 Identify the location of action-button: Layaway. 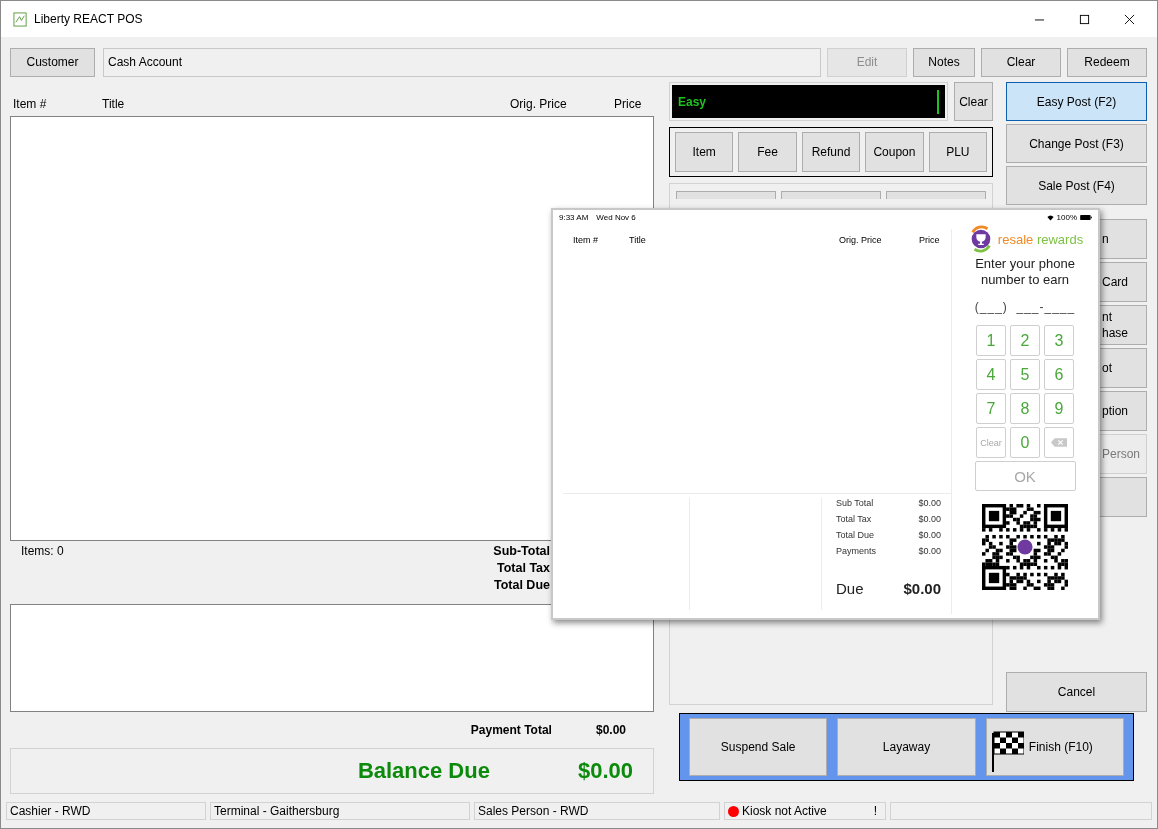
(906, 747).